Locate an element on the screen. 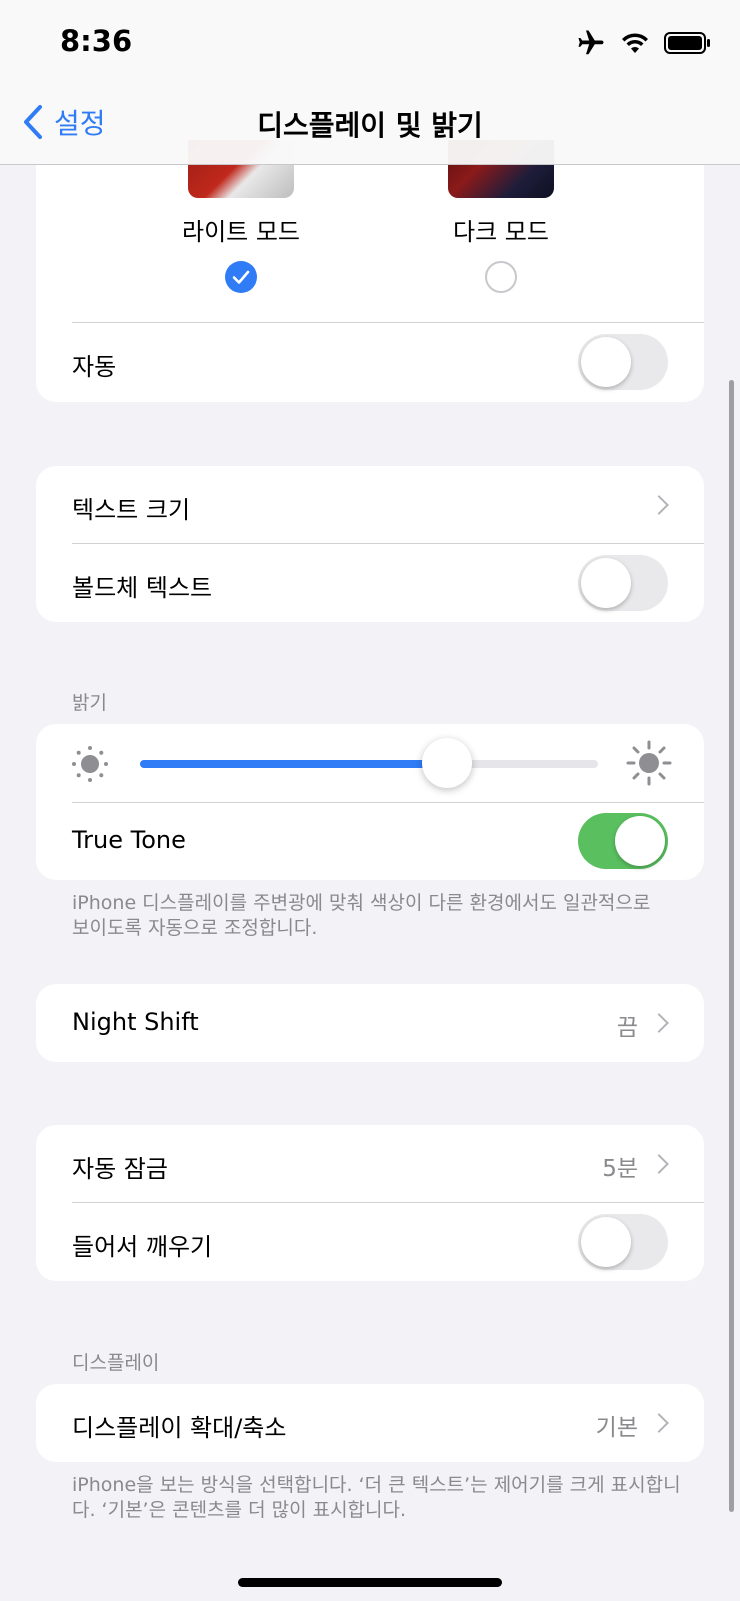 Image resolution: width=740 pixels, height=1601 pixels. text-card: 텍스트 크기 볼드체 텍스트 is located at coordinates (370, 544).